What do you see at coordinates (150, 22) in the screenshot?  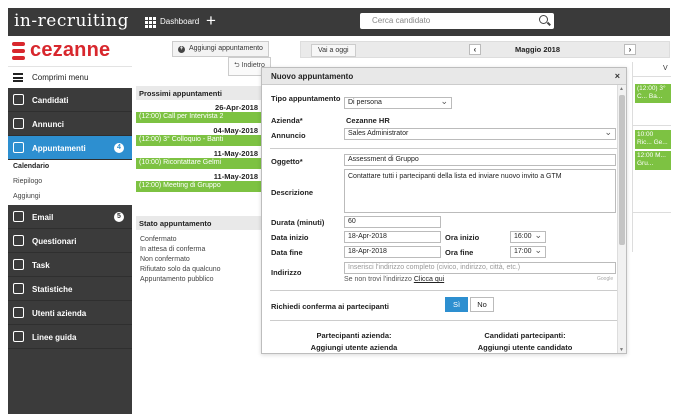 I see `apps-grid-icon` at bounding box center [150, 22].